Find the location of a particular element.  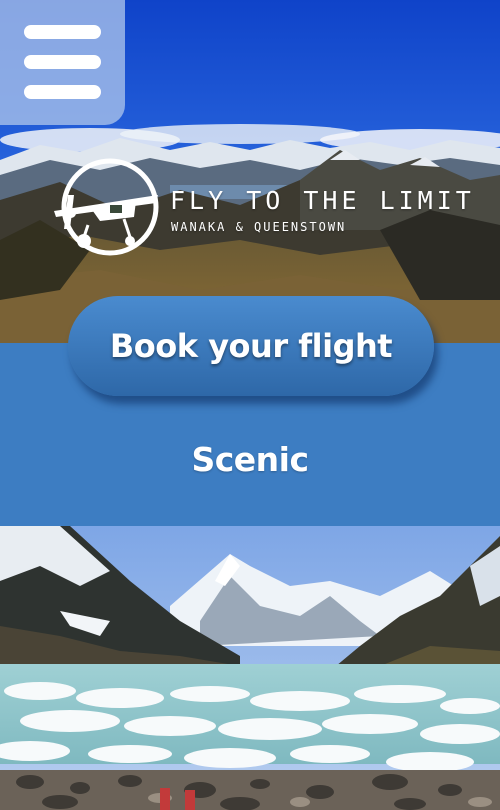

brand-title: FLY TO THE LIMIT is located at coordinates (322, 200).